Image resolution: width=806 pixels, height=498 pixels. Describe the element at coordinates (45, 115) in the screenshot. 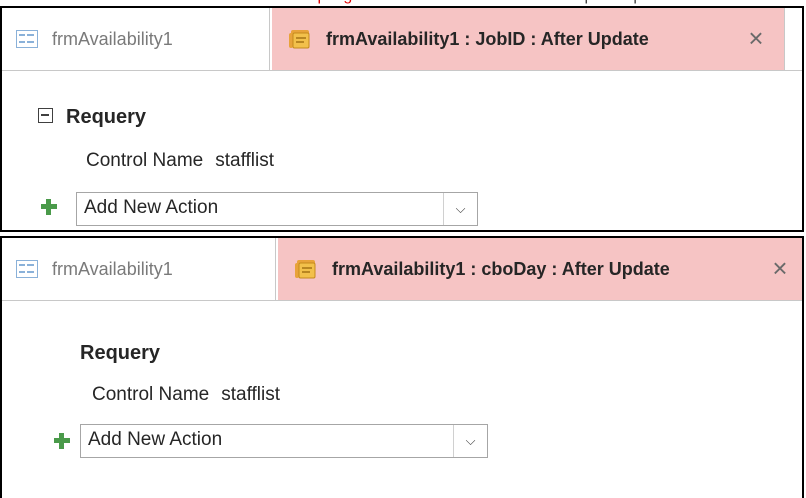

I see `collapse-minus-icon` at that location.